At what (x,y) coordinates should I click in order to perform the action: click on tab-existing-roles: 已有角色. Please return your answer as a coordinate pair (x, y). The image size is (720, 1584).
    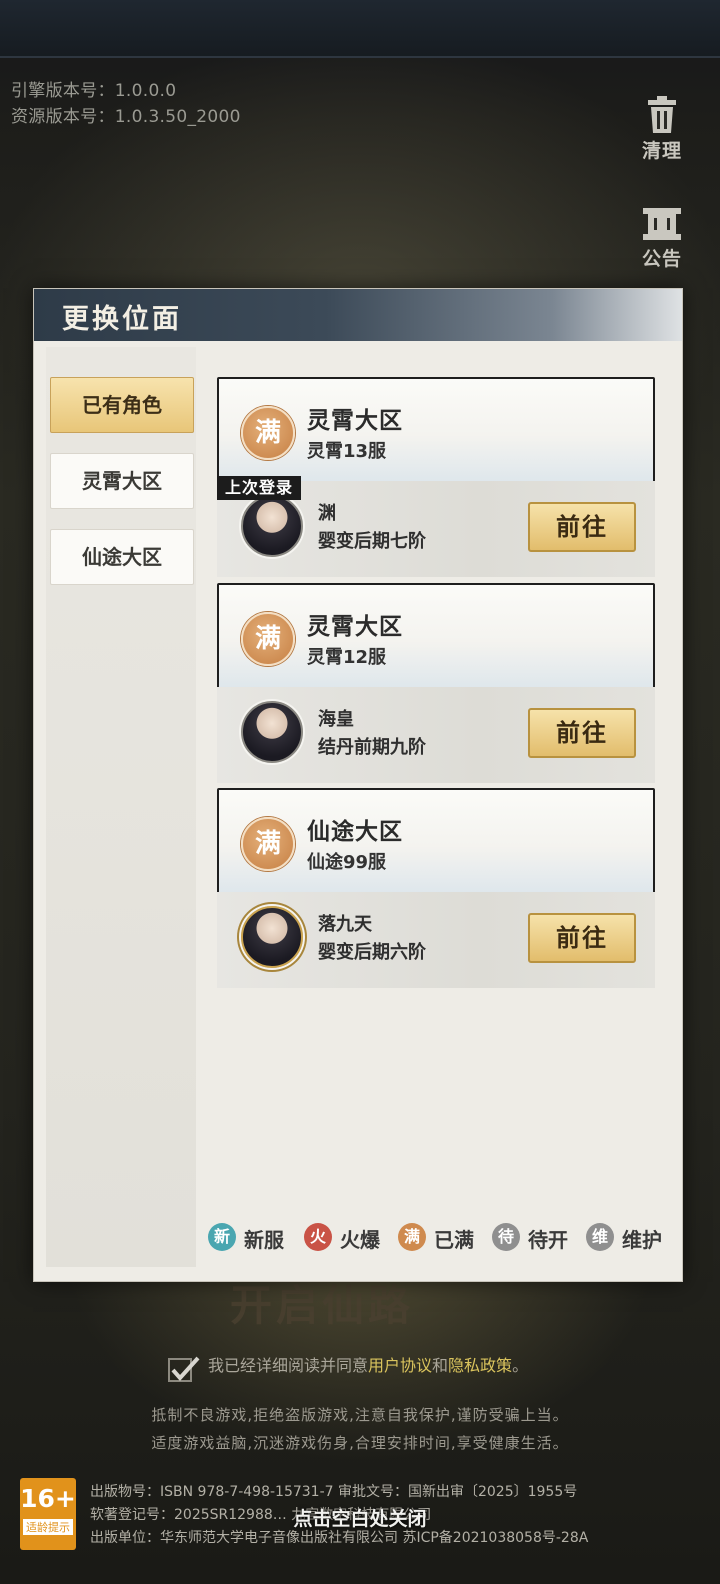
    Looking at the image, I should click on (122, 405).